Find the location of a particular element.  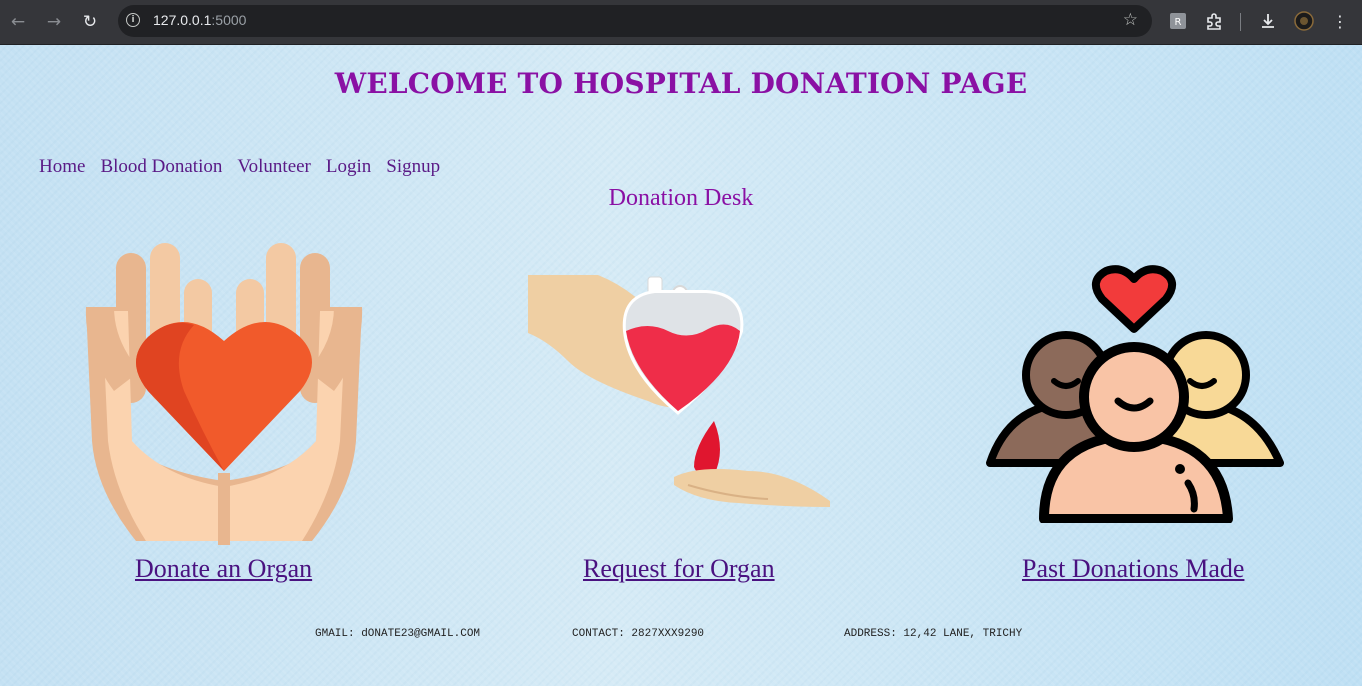

toolbar-divider is located at coordinates (1240, 22).